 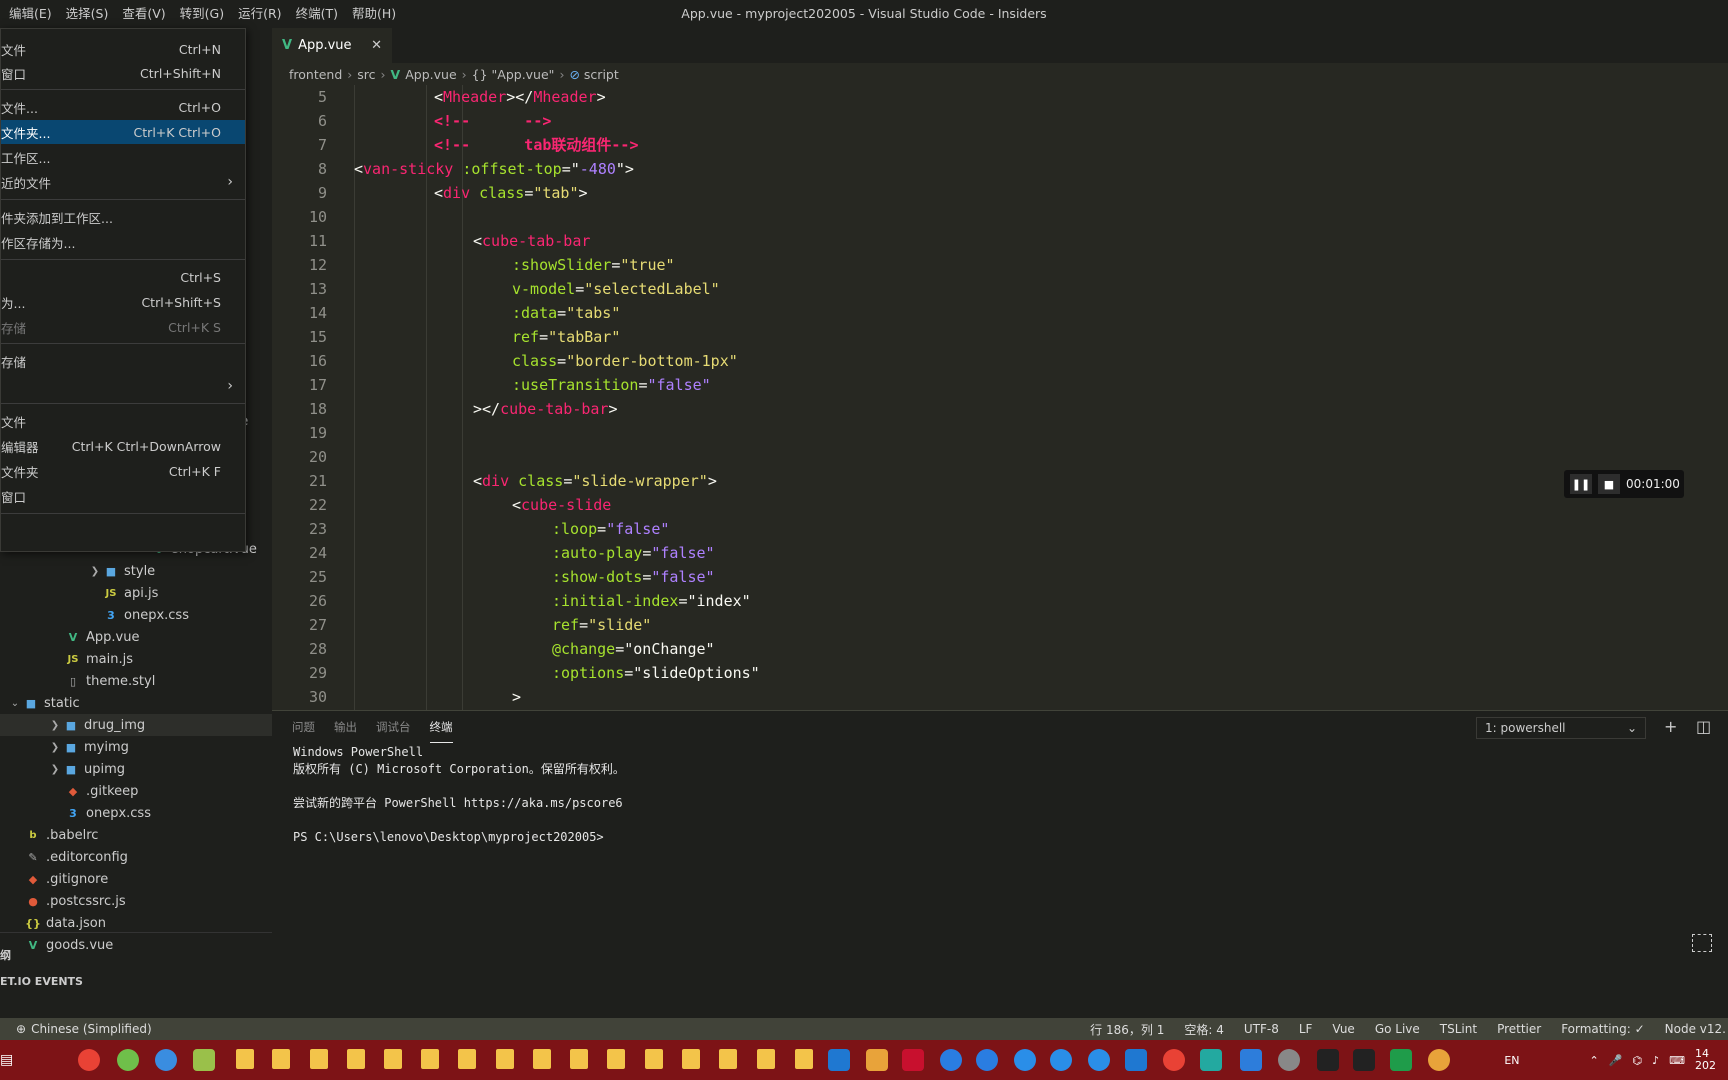 What do you see at coordinates (441, 727) in the screenshot?
I see `tab-terminal: 终端` at bounding box center [441, 727].